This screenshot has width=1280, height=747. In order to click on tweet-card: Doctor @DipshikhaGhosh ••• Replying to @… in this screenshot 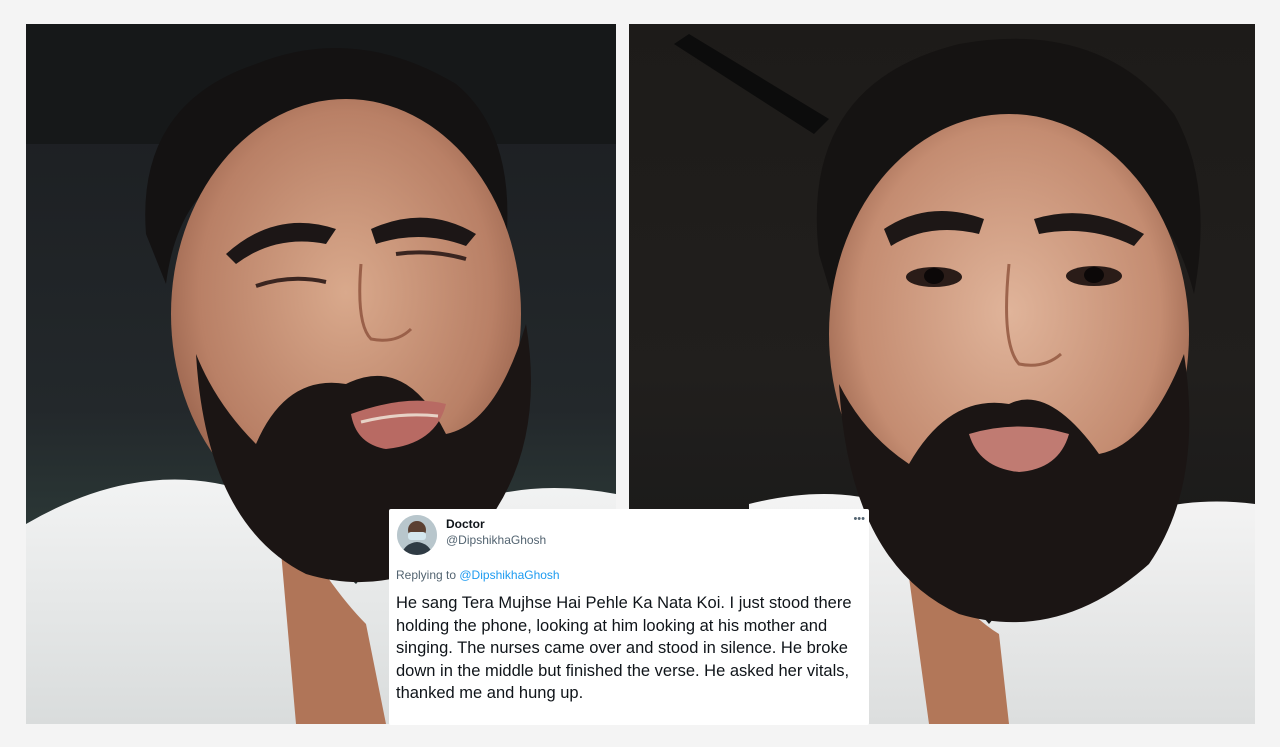, I will do `click(629, 617)`.